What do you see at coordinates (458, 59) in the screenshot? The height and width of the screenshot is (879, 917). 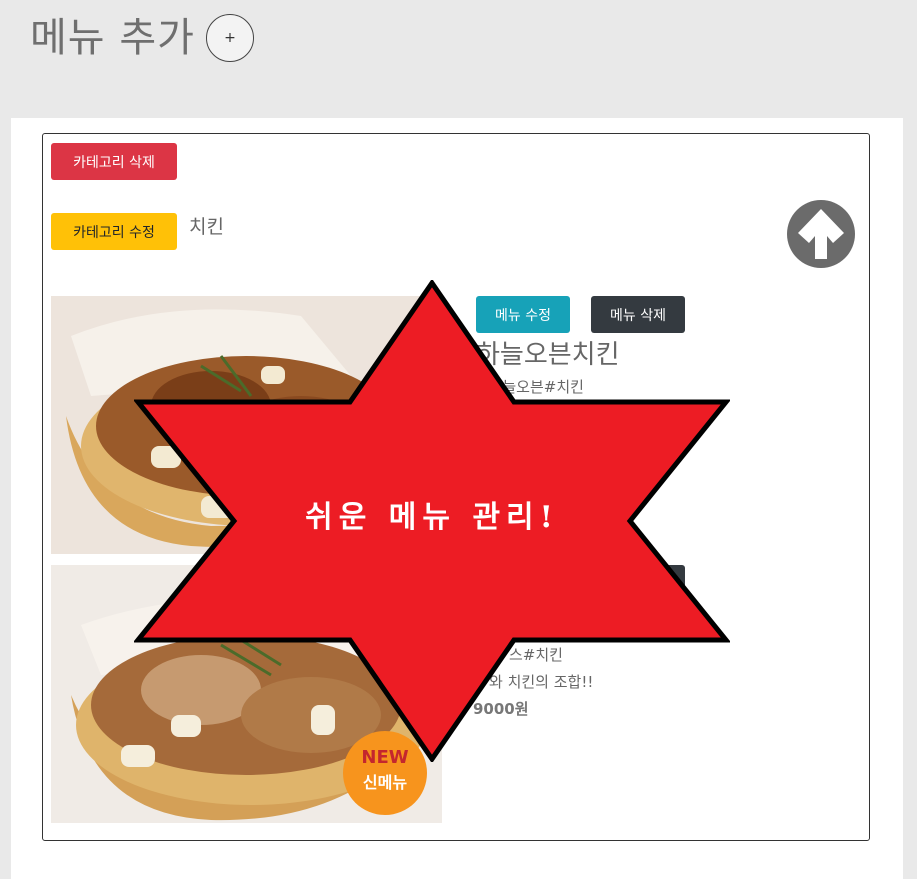 I see `page-header: 메뉴 추가 +` at bounding box center [458, 59].